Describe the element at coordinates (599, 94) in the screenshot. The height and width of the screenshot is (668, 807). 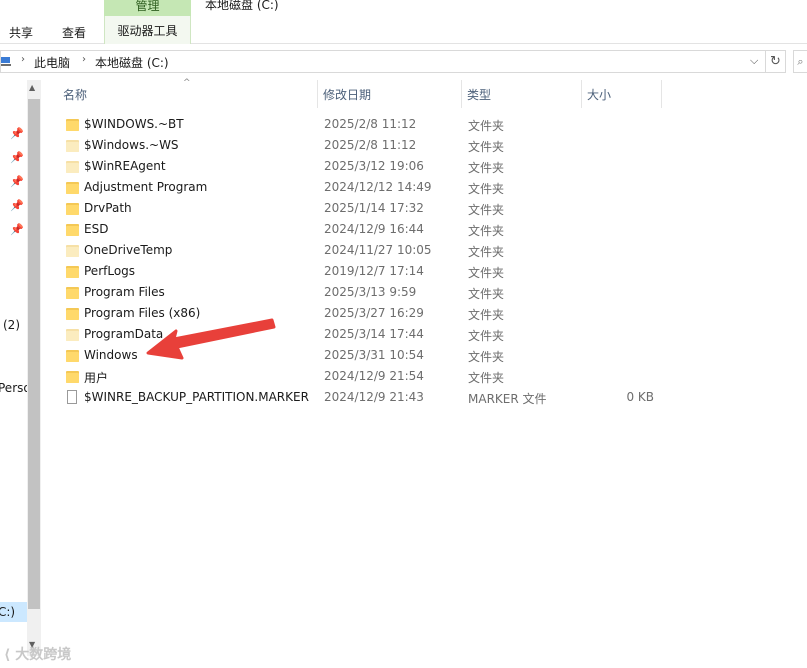
I see `column-header-size: 大小` at that location.